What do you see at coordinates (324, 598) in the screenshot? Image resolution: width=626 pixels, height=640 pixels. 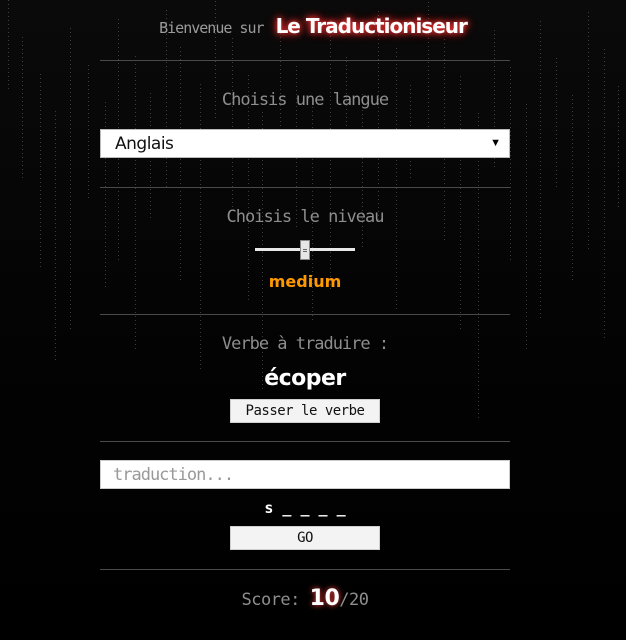 I see `score-current: 10` at bounding box center [324, 598].